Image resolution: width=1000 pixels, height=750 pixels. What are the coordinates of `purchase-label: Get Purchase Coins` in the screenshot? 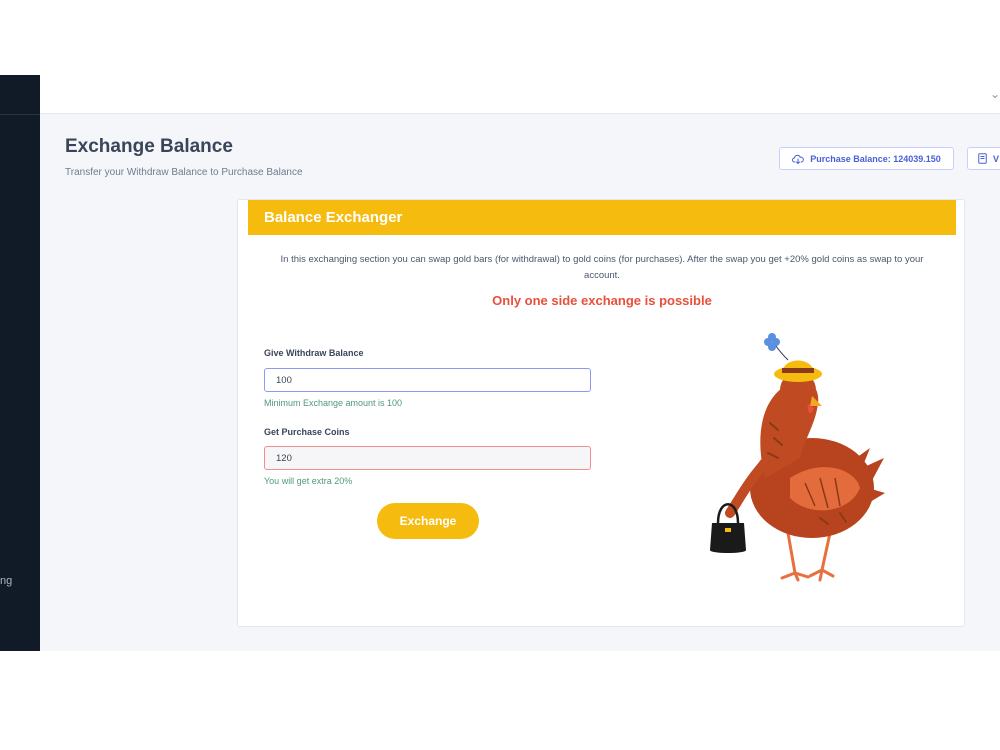 It's located at (307, 432).